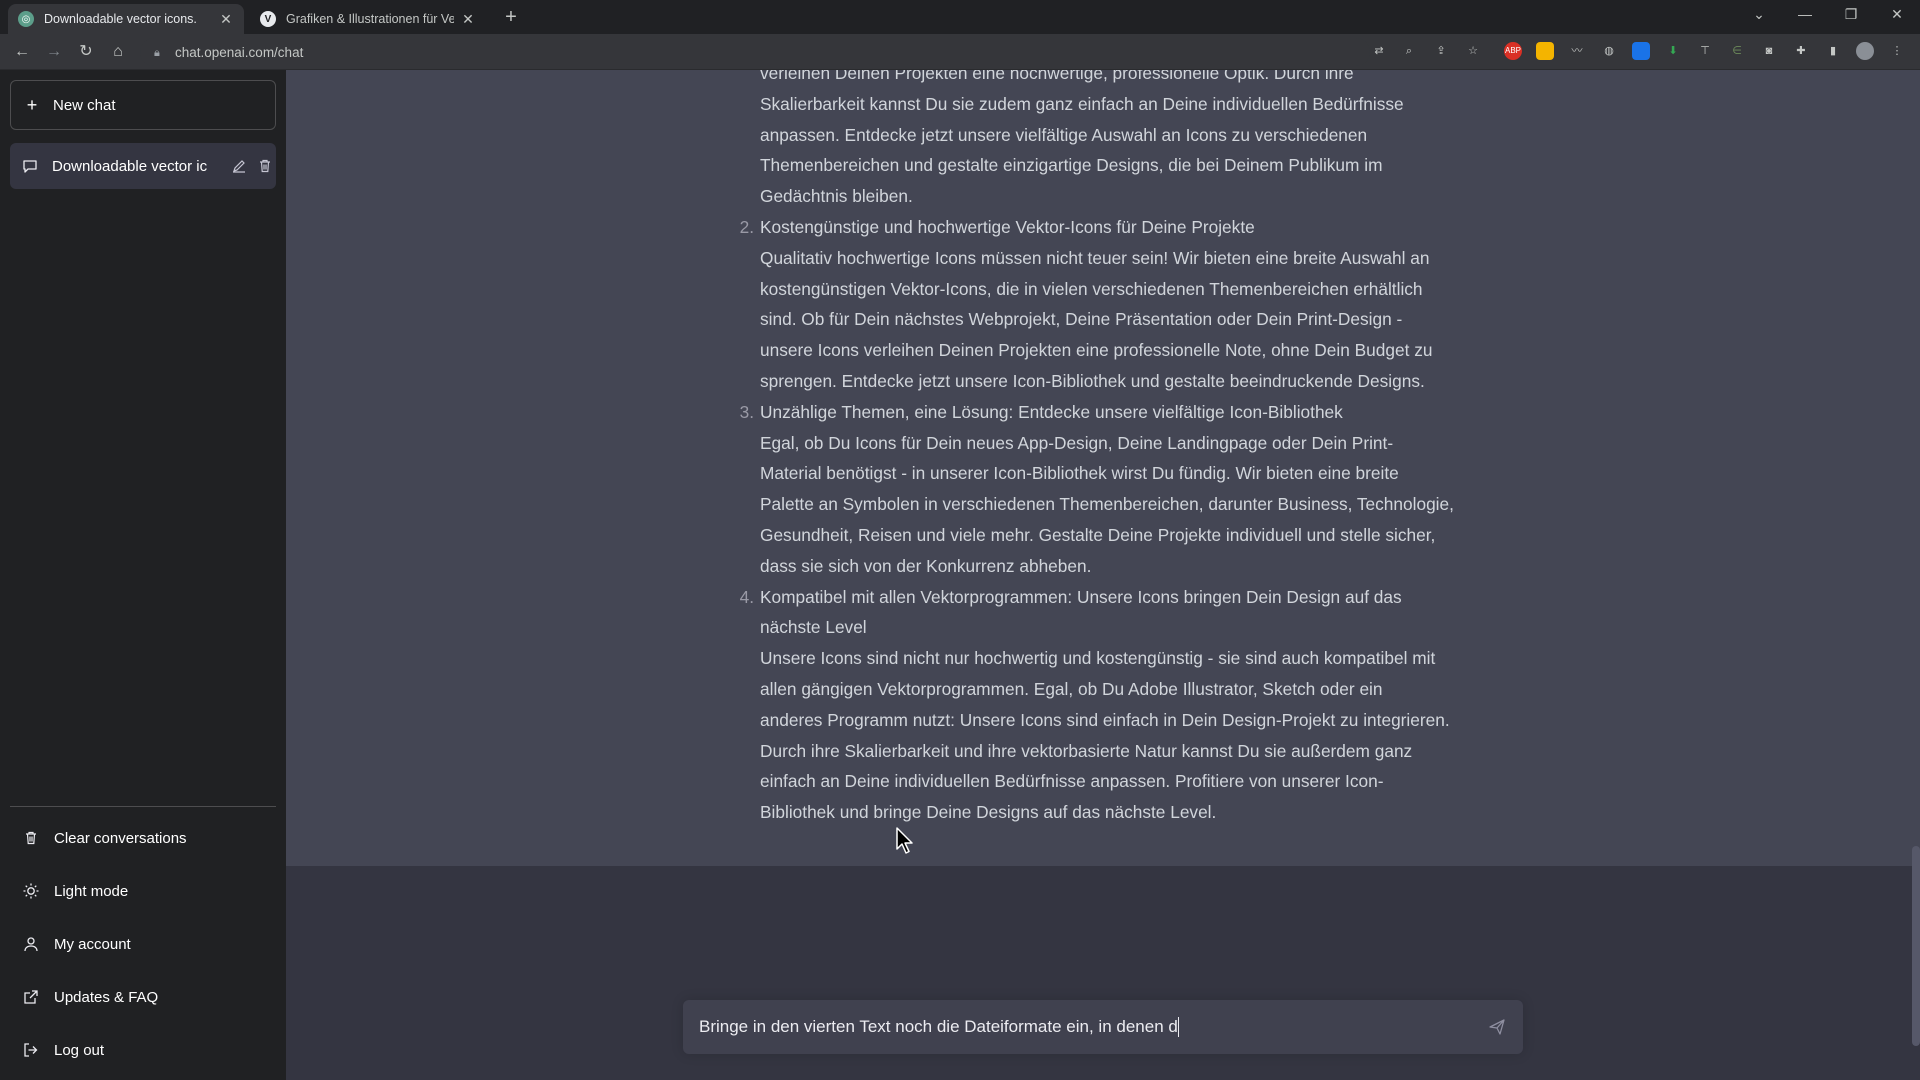  What do you see at coordinates (1759, 15) in the screenshot?
I see `tab-search-icon: ⌄` at bounding box center [1759, 15].